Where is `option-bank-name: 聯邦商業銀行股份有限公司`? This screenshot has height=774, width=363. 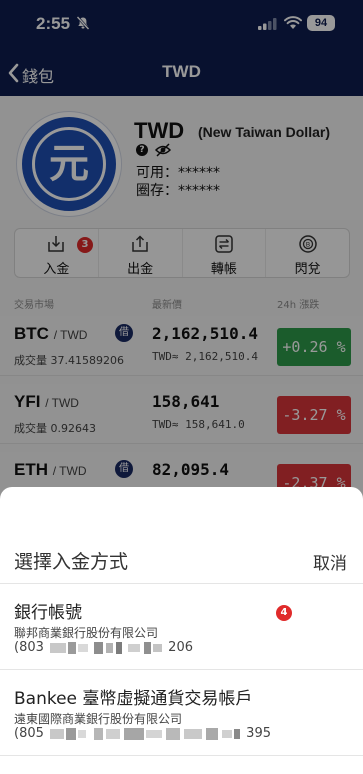
option-bank-name: 聯邦商業銀行股份有限公司 is located at coordinates (86, 633).